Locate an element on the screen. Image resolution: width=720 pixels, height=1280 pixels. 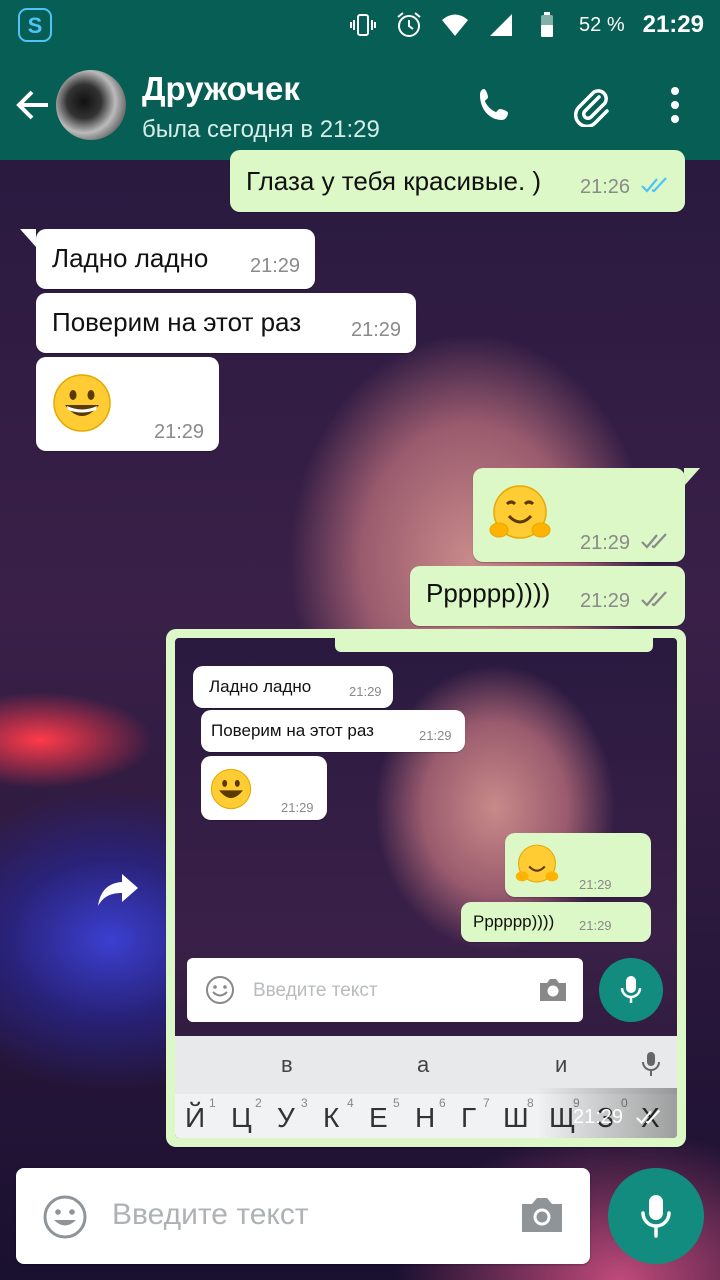
svg-text: S is located at coordinates (35, 25).